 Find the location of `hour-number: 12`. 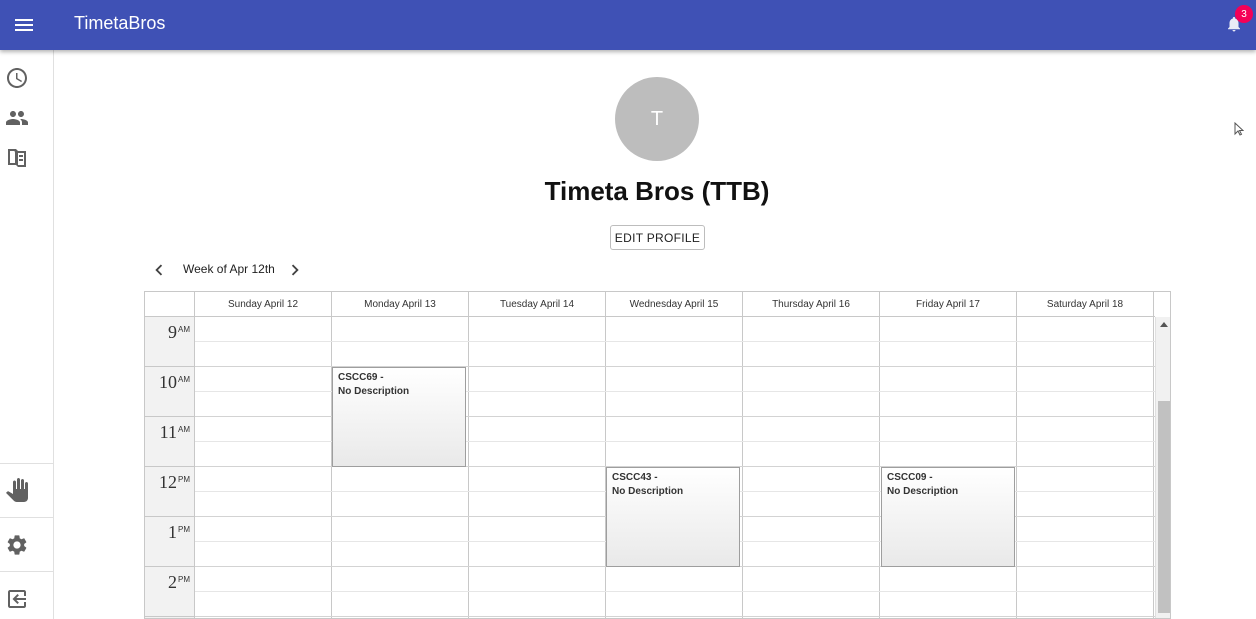

hour-number: 12 is located at coordinates (168, 482).